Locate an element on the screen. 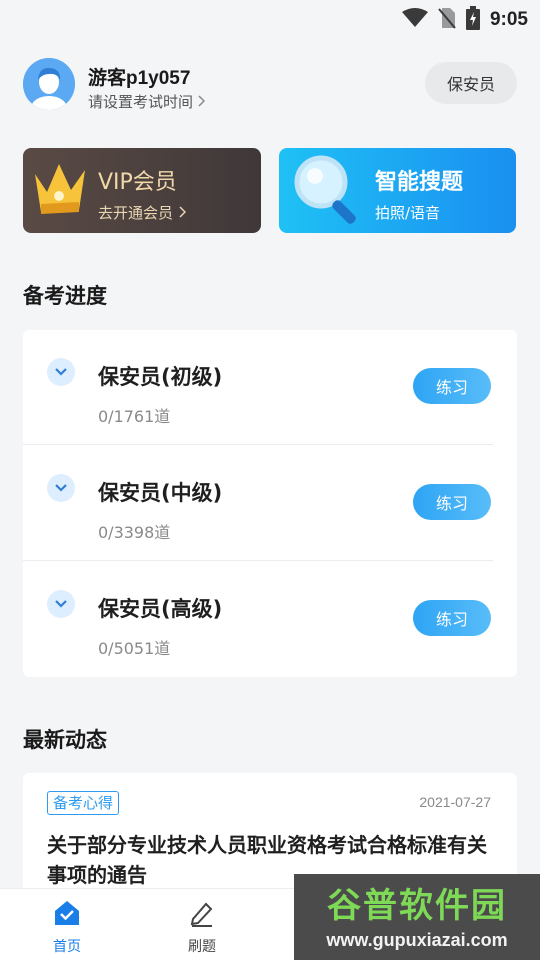 The image size is (540, 961). nav-home-label: 首页 is located at coordinates (67, 947).